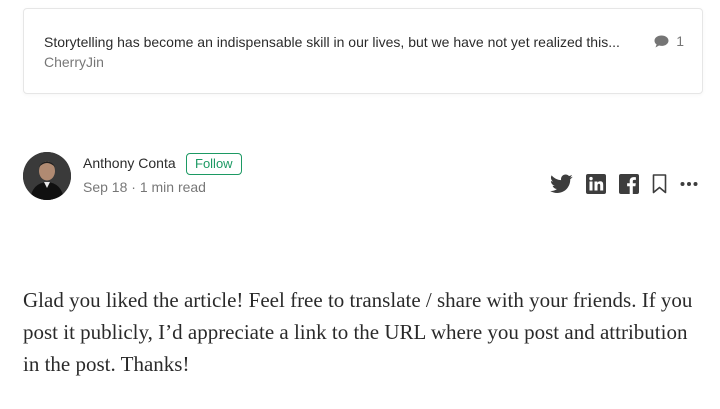 Image resolution: width=720 pixels, height=409 pixels. Describe the element at coordinates (172, 187) in the screenshot. I see `read-time: 1 min read` at that location.